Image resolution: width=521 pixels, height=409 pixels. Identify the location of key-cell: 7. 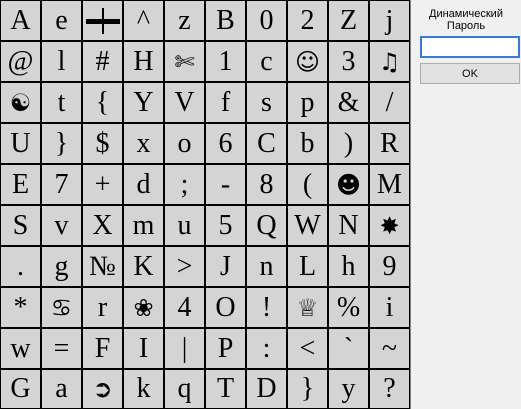
(61, 184).